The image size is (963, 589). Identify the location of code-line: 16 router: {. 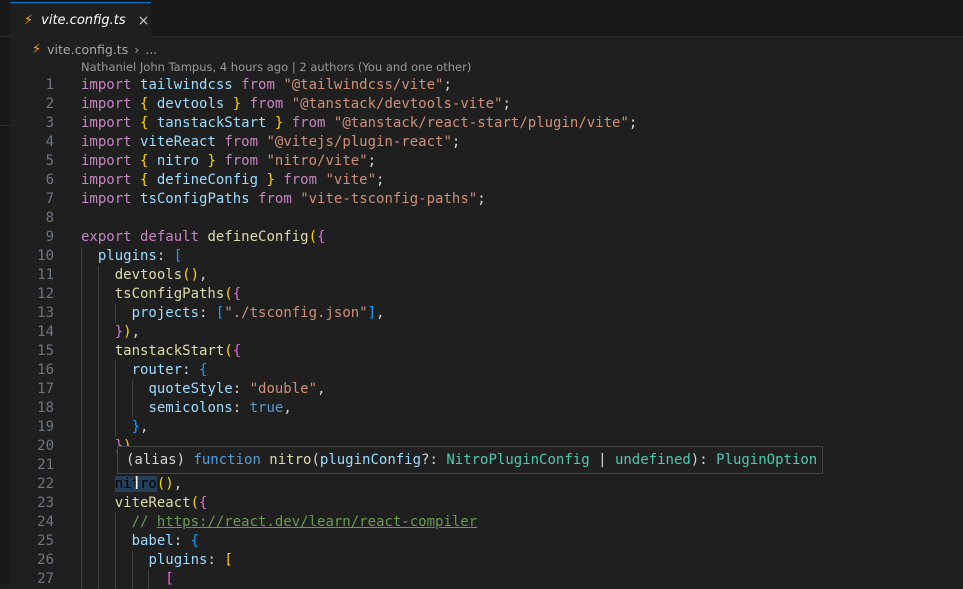
(481, 370).